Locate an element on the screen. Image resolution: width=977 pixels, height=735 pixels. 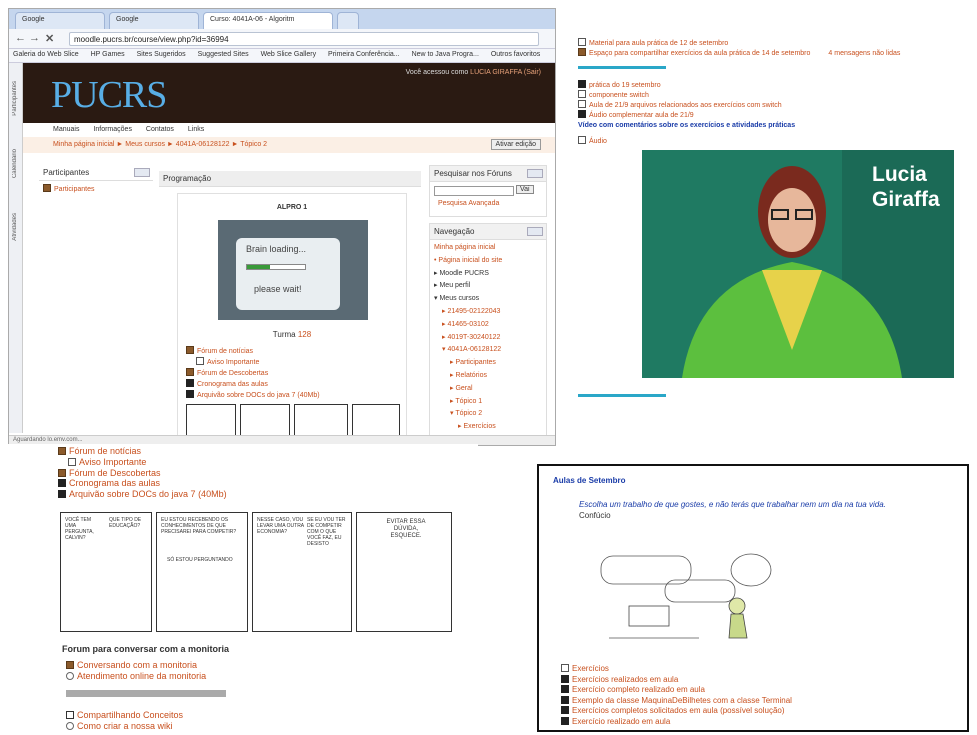
search-go-button: Vai is located at coordinates (525, 189).